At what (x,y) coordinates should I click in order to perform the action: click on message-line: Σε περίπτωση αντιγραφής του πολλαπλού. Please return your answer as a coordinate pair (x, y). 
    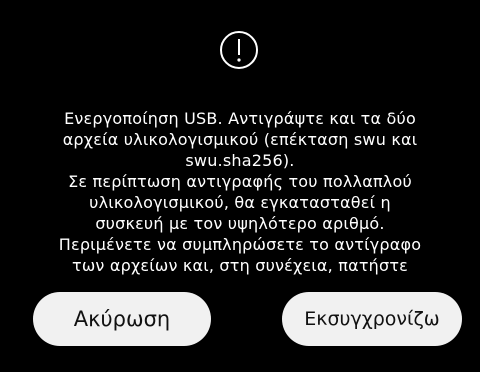
    Looking at the image, I should click on (240, 181).